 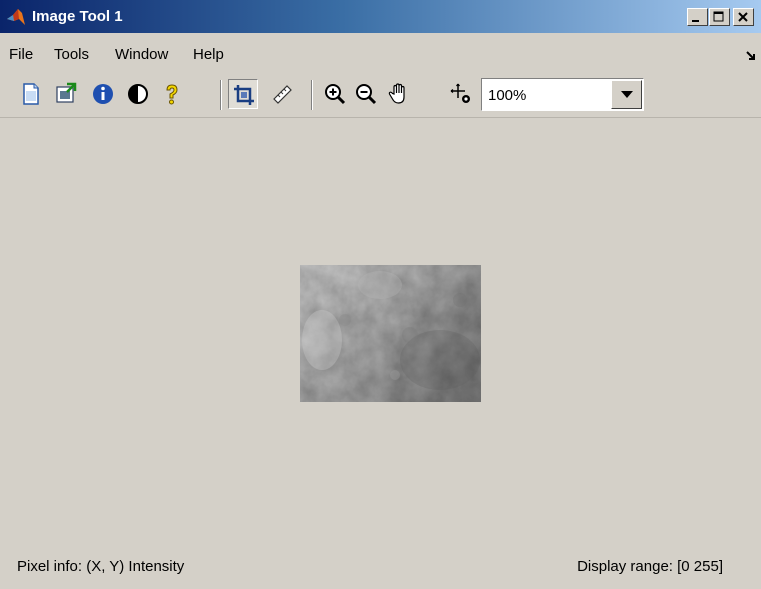 I want to click on displayed-image, so click(x=390, y=333).